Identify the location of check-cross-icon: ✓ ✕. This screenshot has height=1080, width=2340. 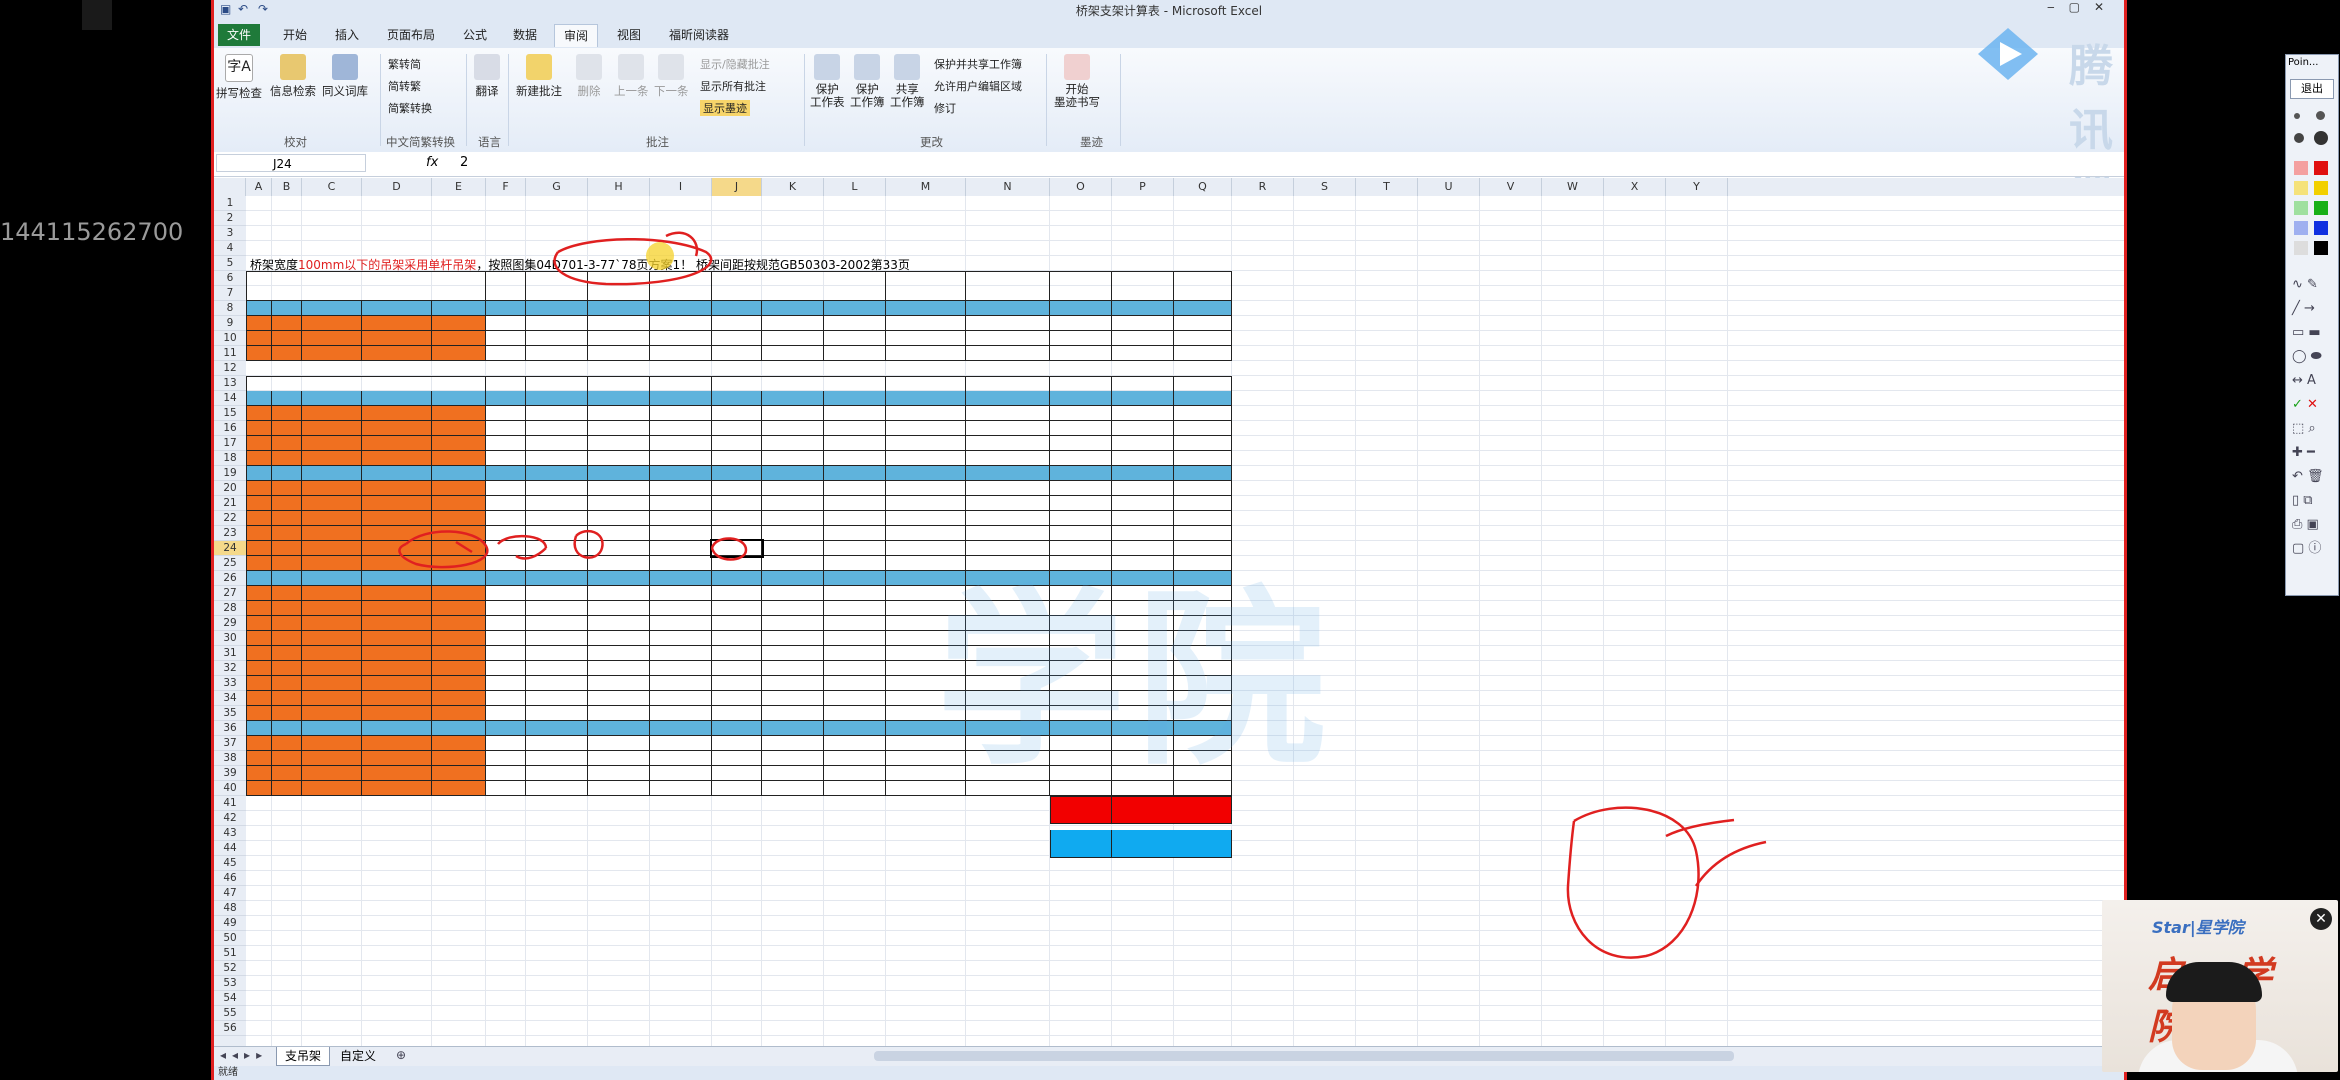
(2314, 405).